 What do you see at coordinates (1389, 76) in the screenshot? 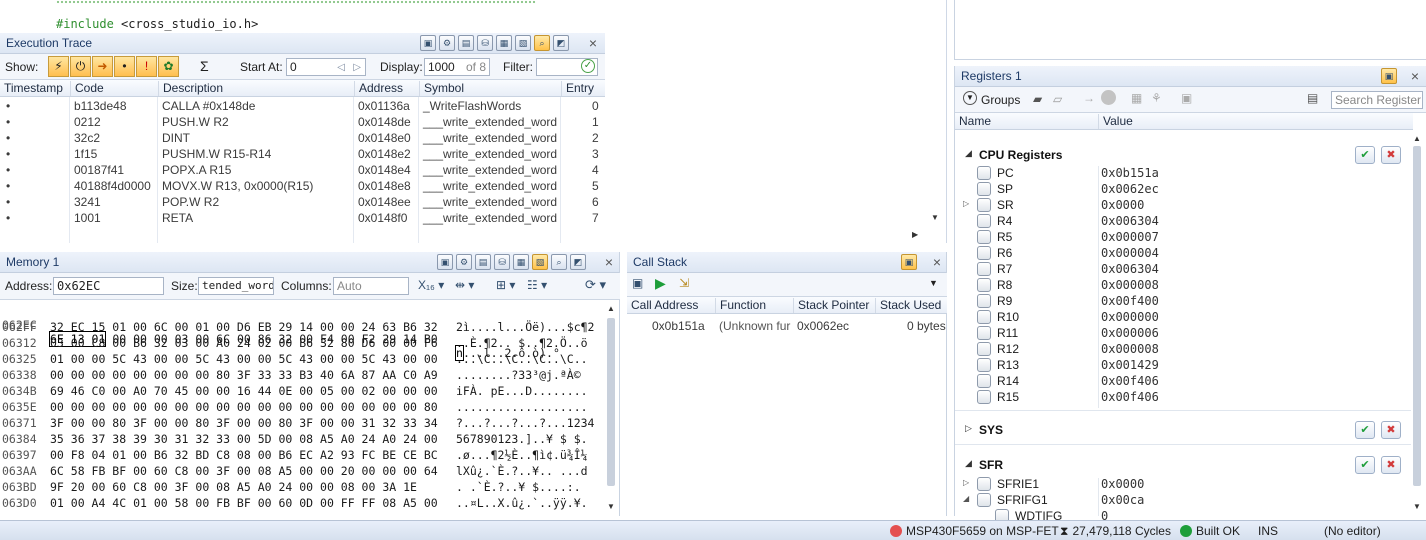
I see `registers-options-icon: ▣` at bounding box center [1389, 76].